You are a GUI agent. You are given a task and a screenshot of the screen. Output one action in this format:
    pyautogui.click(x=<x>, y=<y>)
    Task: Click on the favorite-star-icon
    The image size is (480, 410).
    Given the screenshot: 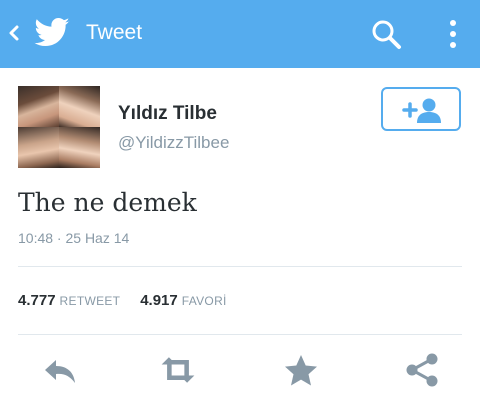 What is the action you would take?
    pyautogui.click(x=301, y=370)
    